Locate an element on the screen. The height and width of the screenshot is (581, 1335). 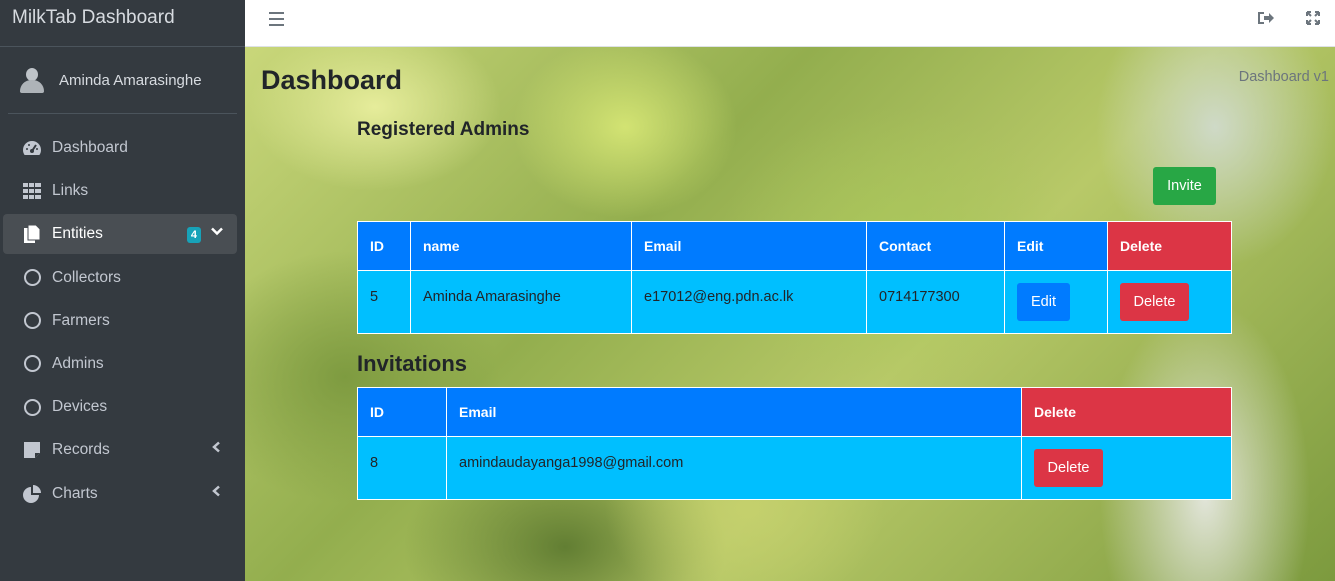
sidebar-item-label: Admins is located at coordinates (78, 363).